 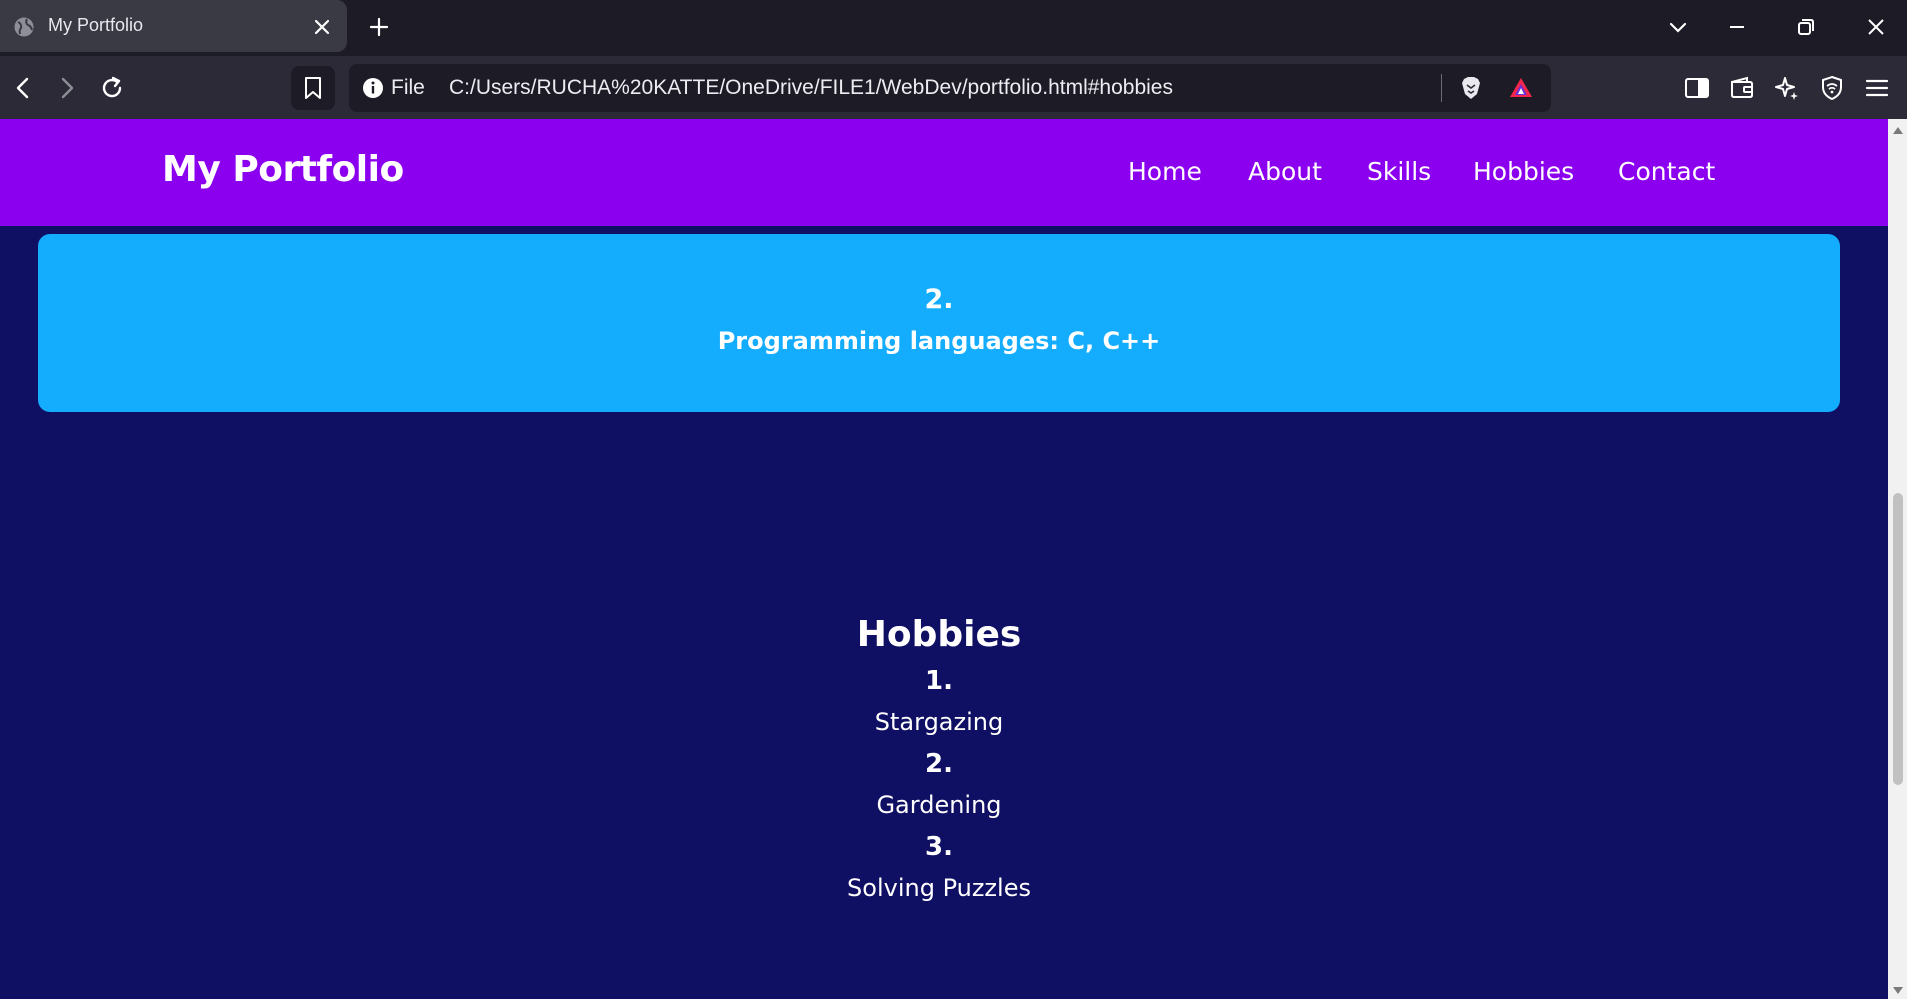 I want to click on leo-ai-icon, so click(x=1787, y=88).